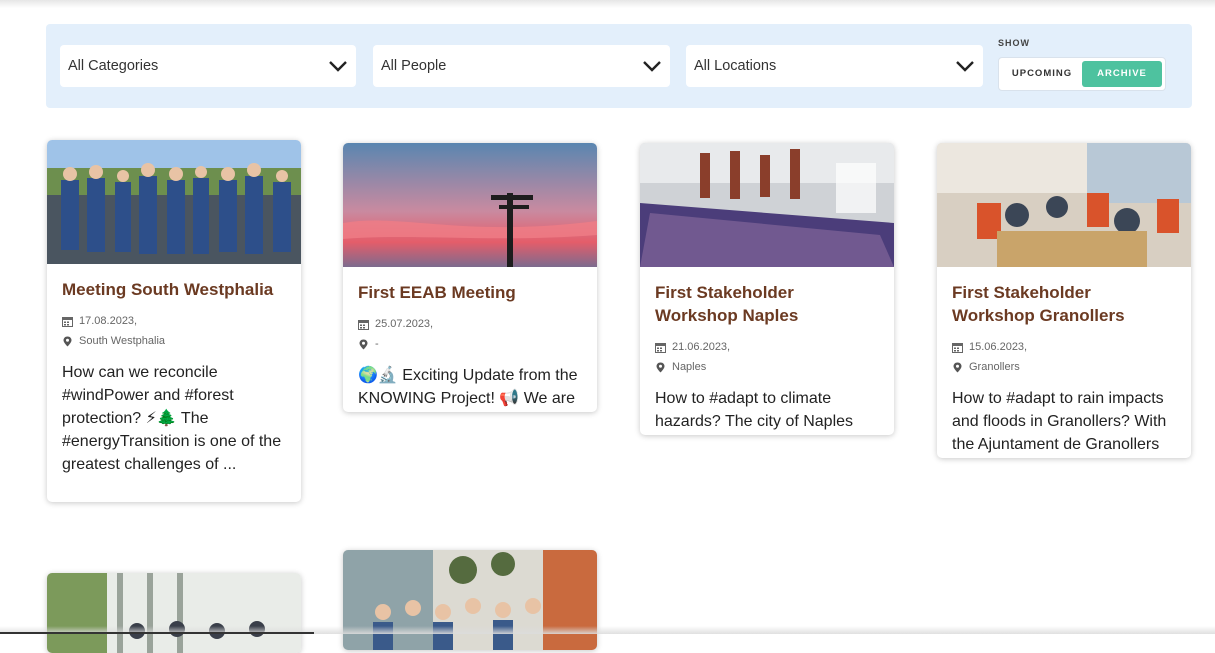 Image resolution: width=1215 pixels, height=653 pixels. What do you see at coordinates (470, 324) in the screenshot?
I see `event-date: 25.07.2023,` at bounding box center [470, 324].